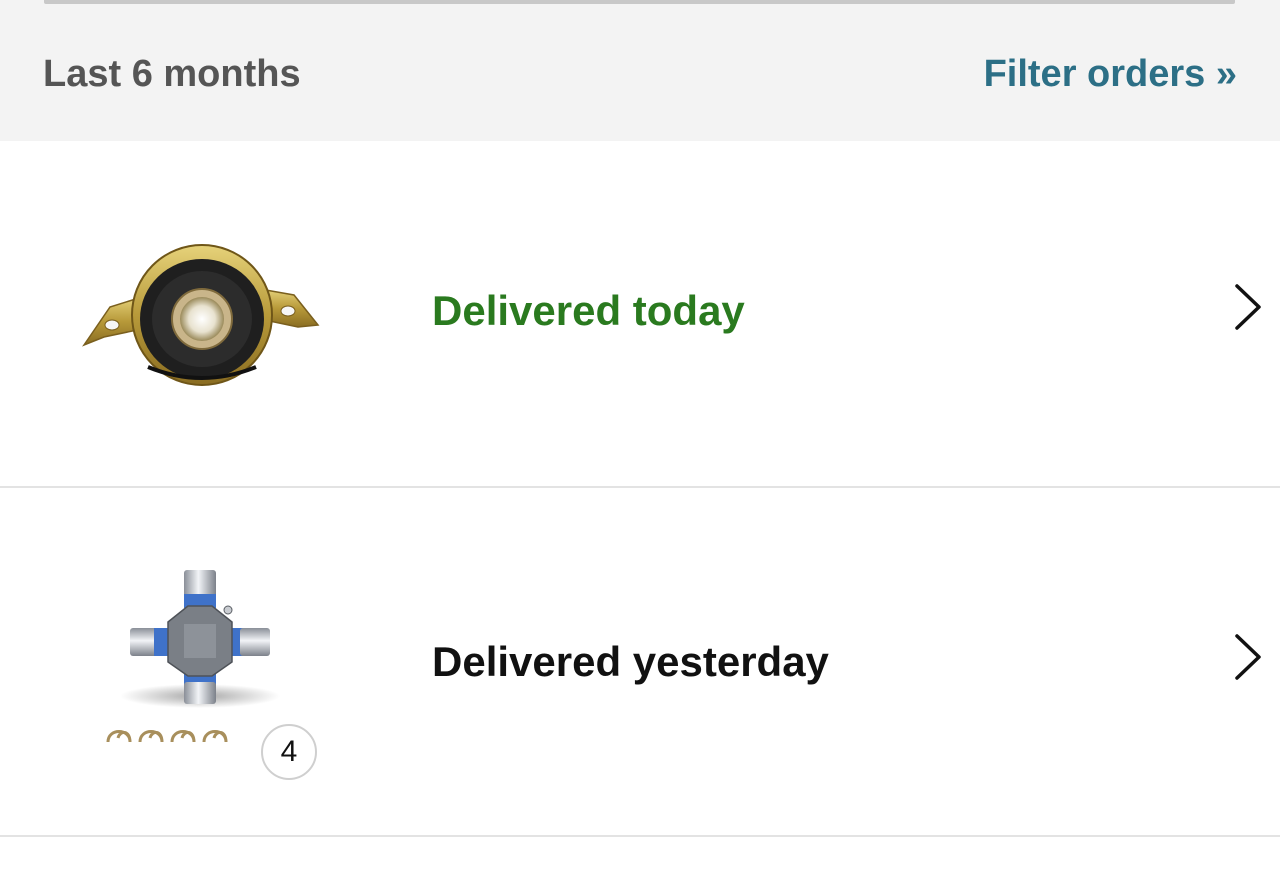 This screenshot has height=869, width=1280. I want to click on search-bar-edge, so click(639, 2).